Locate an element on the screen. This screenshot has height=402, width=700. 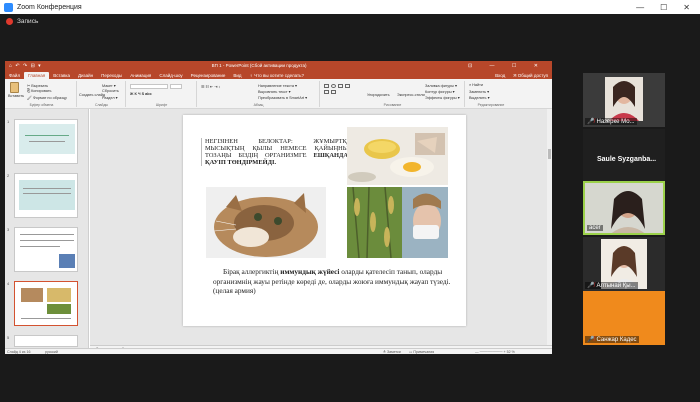
tab-view: Вид is located at coordinates (237, 75).